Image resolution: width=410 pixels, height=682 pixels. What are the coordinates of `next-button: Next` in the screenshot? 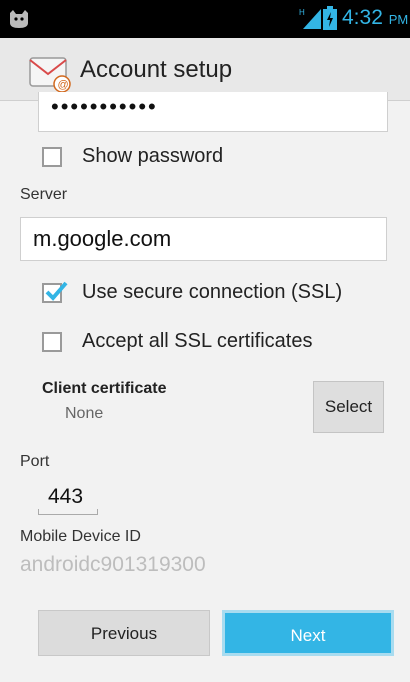 It's located at (308, 633).